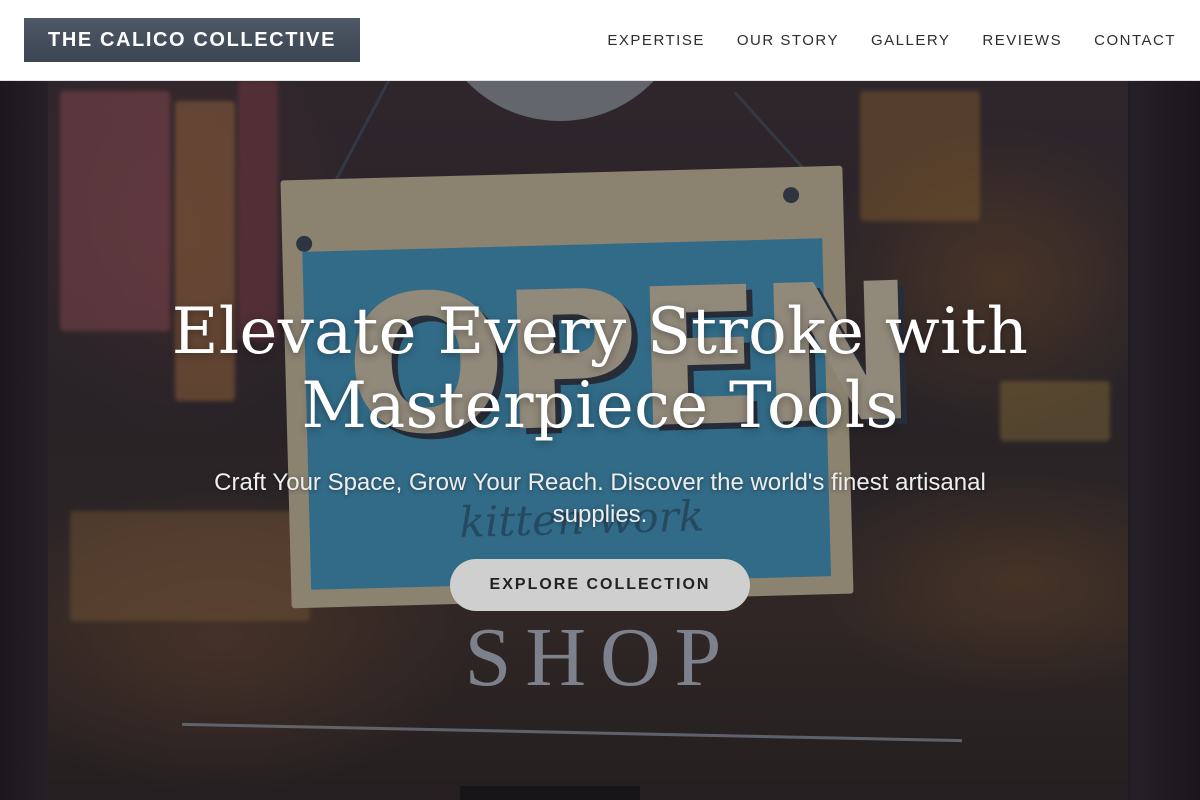 The width and height of the screenshot is (1200, 800). What do you see at coordinates (1135, 40) in the screenshot?
I see `nav-link-contact: CONTACT` at bounding box center [1135, 40].